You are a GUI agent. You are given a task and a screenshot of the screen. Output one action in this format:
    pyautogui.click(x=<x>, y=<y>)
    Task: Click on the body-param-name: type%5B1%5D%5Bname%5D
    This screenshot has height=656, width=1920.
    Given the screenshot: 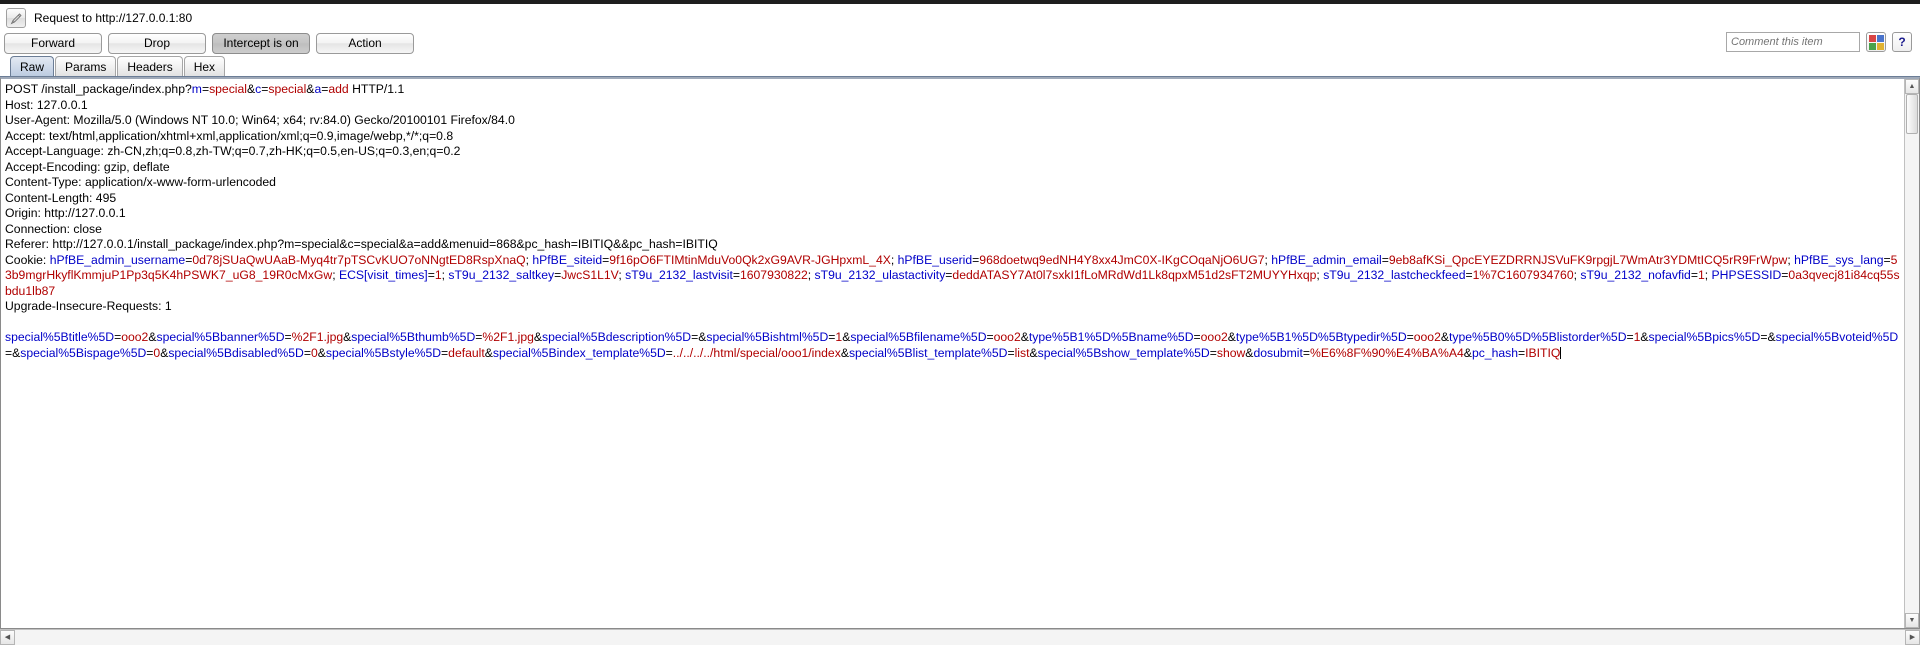 What is the action you would take?
    pyautogui.click(x=1111, y=337)
    